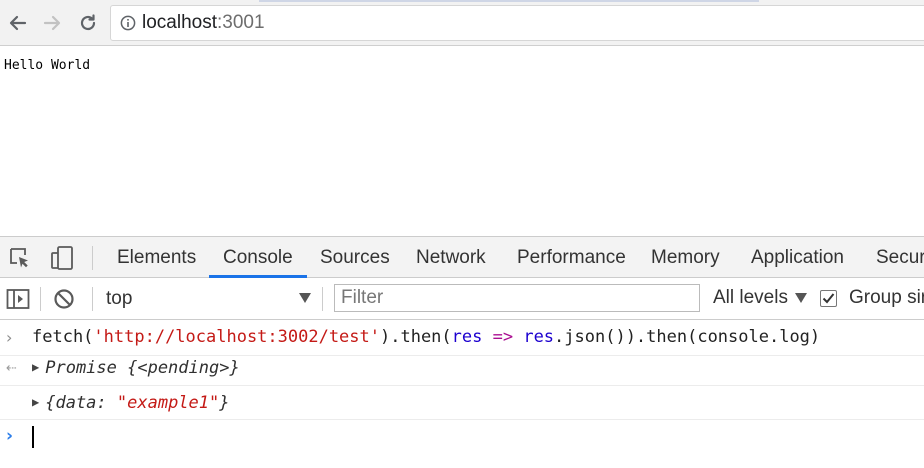 The image size is (924, 468). What do you see at coordinates (900, 257) in the screenshot?
I see `tab-security: Securi` at bounding box center [900, 257].